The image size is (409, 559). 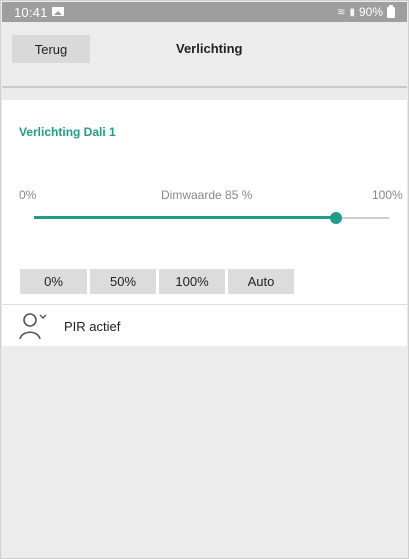 What do you see at coordinates (92, 326) in the screenshot?
I see `pir-label: PIR actief` at bounding box center [92, 326].